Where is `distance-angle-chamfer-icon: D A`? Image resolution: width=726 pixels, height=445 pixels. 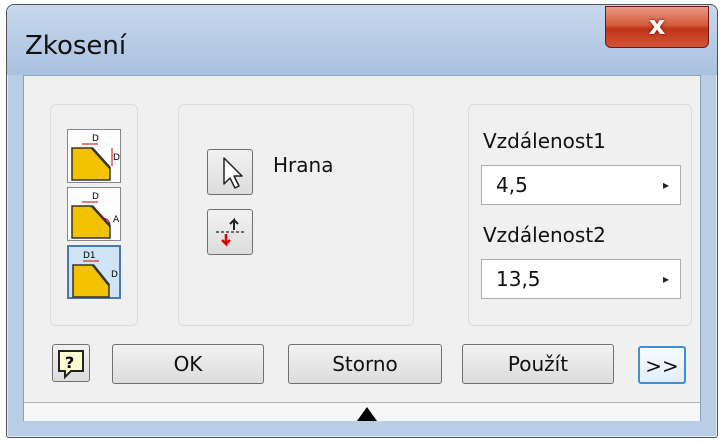 distance-angle-chamfer-icon: D A is located at coordinates (95, 215).